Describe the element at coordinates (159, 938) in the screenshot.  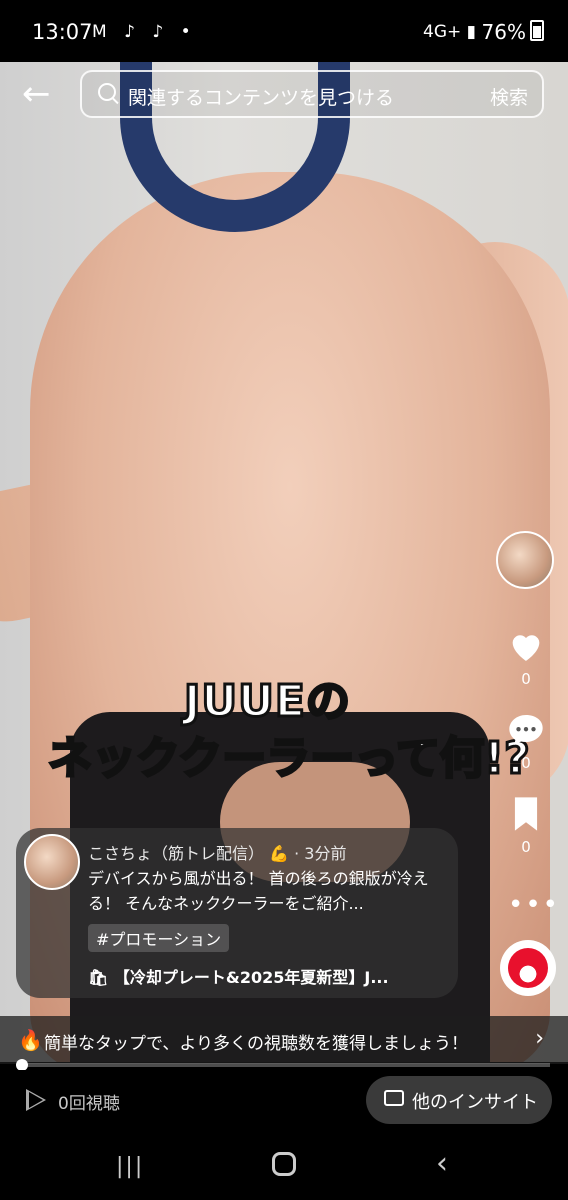
I see `hashtag-promotion: #プロモーション` at that location.